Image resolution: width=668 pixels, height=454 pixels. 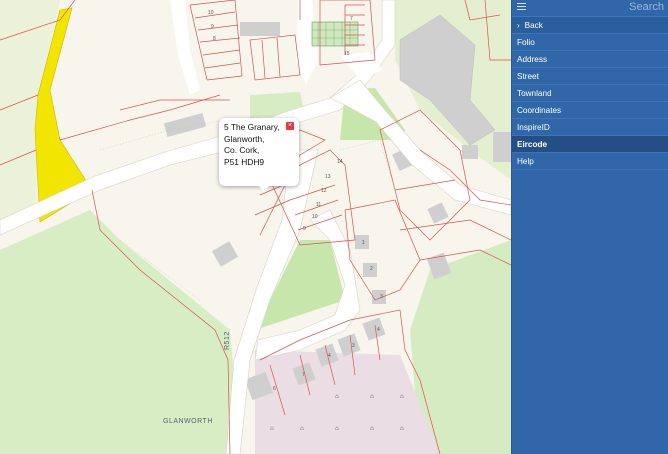 I want to click on popup-pointer, so click(x=264, y=189).